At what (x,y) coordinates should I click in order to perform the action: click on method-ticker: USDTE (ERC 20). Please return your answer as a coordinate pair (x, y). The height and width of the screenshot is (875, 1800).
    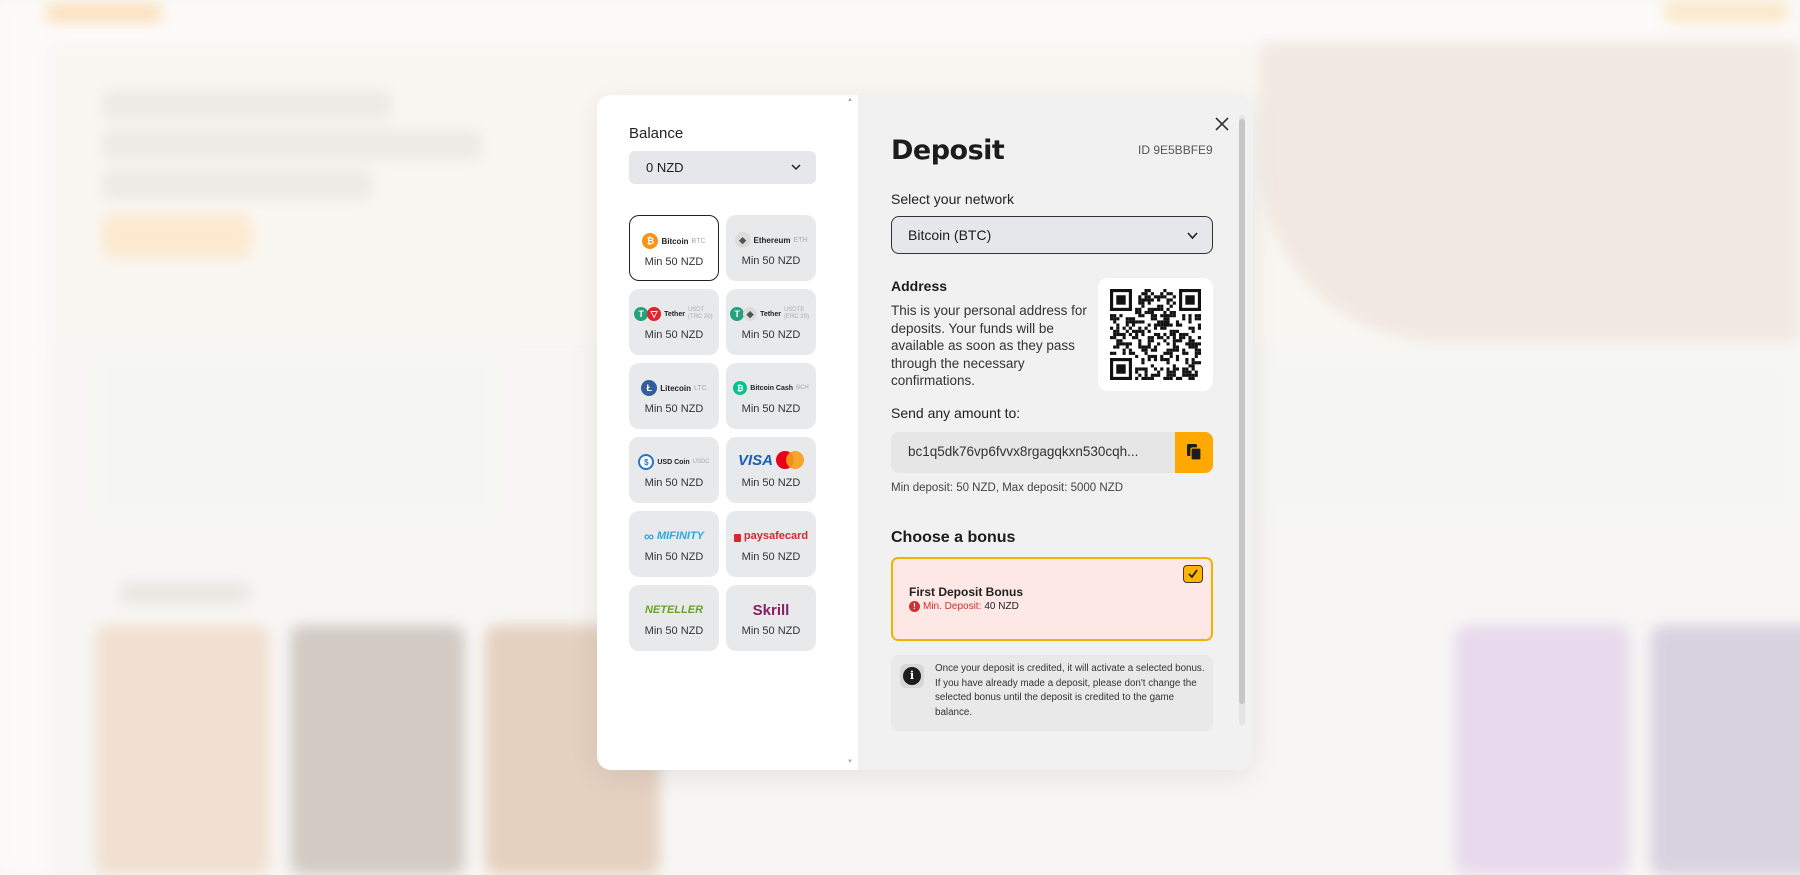
    Looking at the image, I should click on (796, 313).